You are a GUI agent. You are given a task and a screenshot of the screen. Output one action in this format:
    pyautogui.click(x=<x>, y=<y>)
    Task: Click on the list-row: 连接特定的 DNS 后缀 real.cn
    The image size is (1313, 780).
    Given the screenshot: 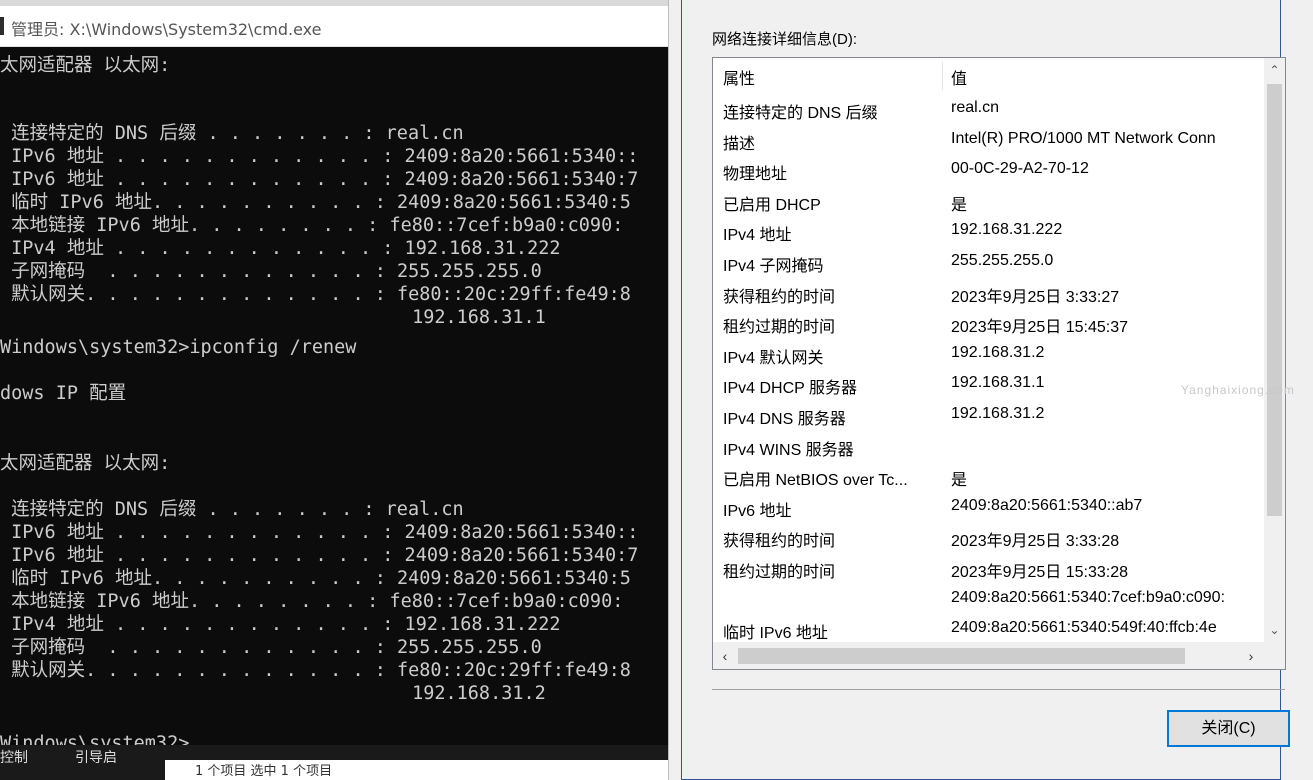 What is the action you would take?
    pyautogui.click(x=988, y=109)
    